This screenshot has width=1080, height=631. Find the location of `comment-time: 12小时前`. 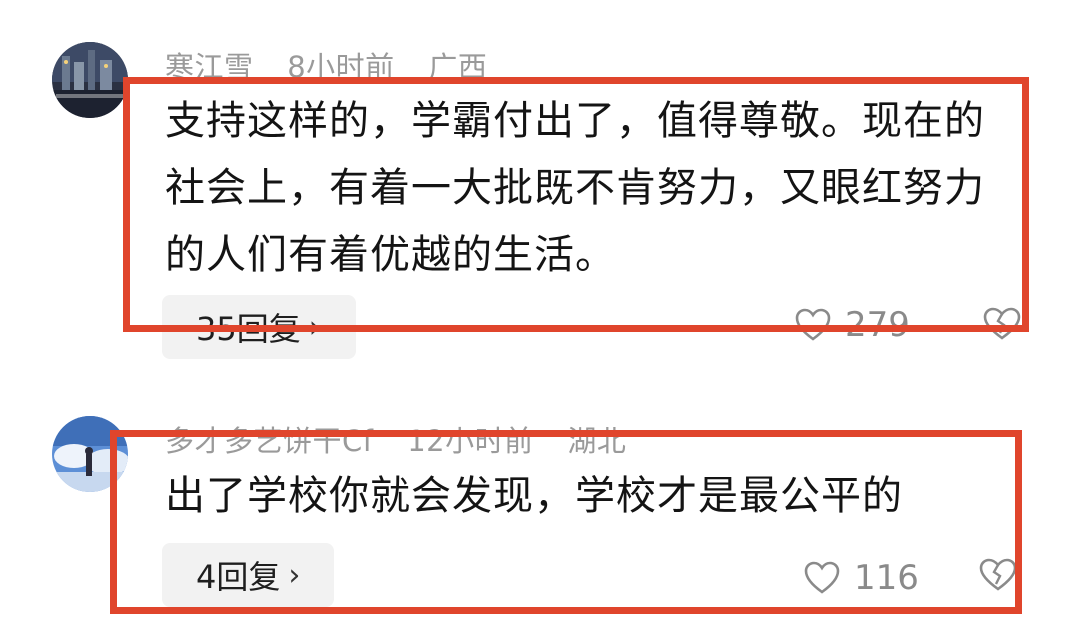

comment-time: 12小时前 is located at coordinates (470, 441).